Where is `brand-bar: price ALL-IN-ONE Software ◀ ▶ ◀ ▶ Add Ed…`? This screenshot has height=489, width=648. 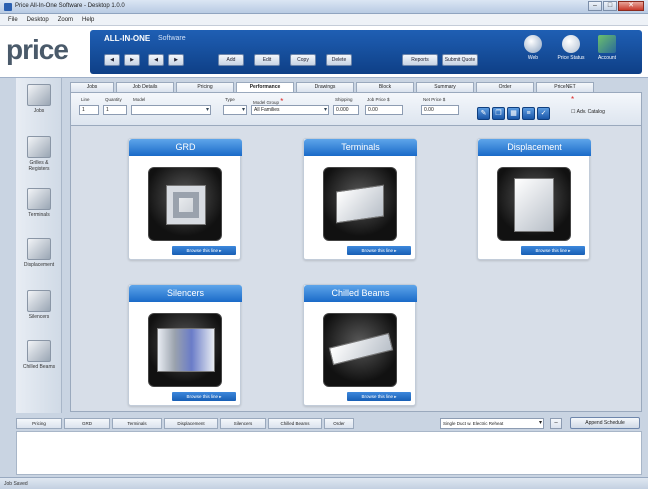 brand-bar: price ALL-IN-ONE Software ◀ ▶ ◀ ▶ Add Ed… is located at coordinates (324, 52).